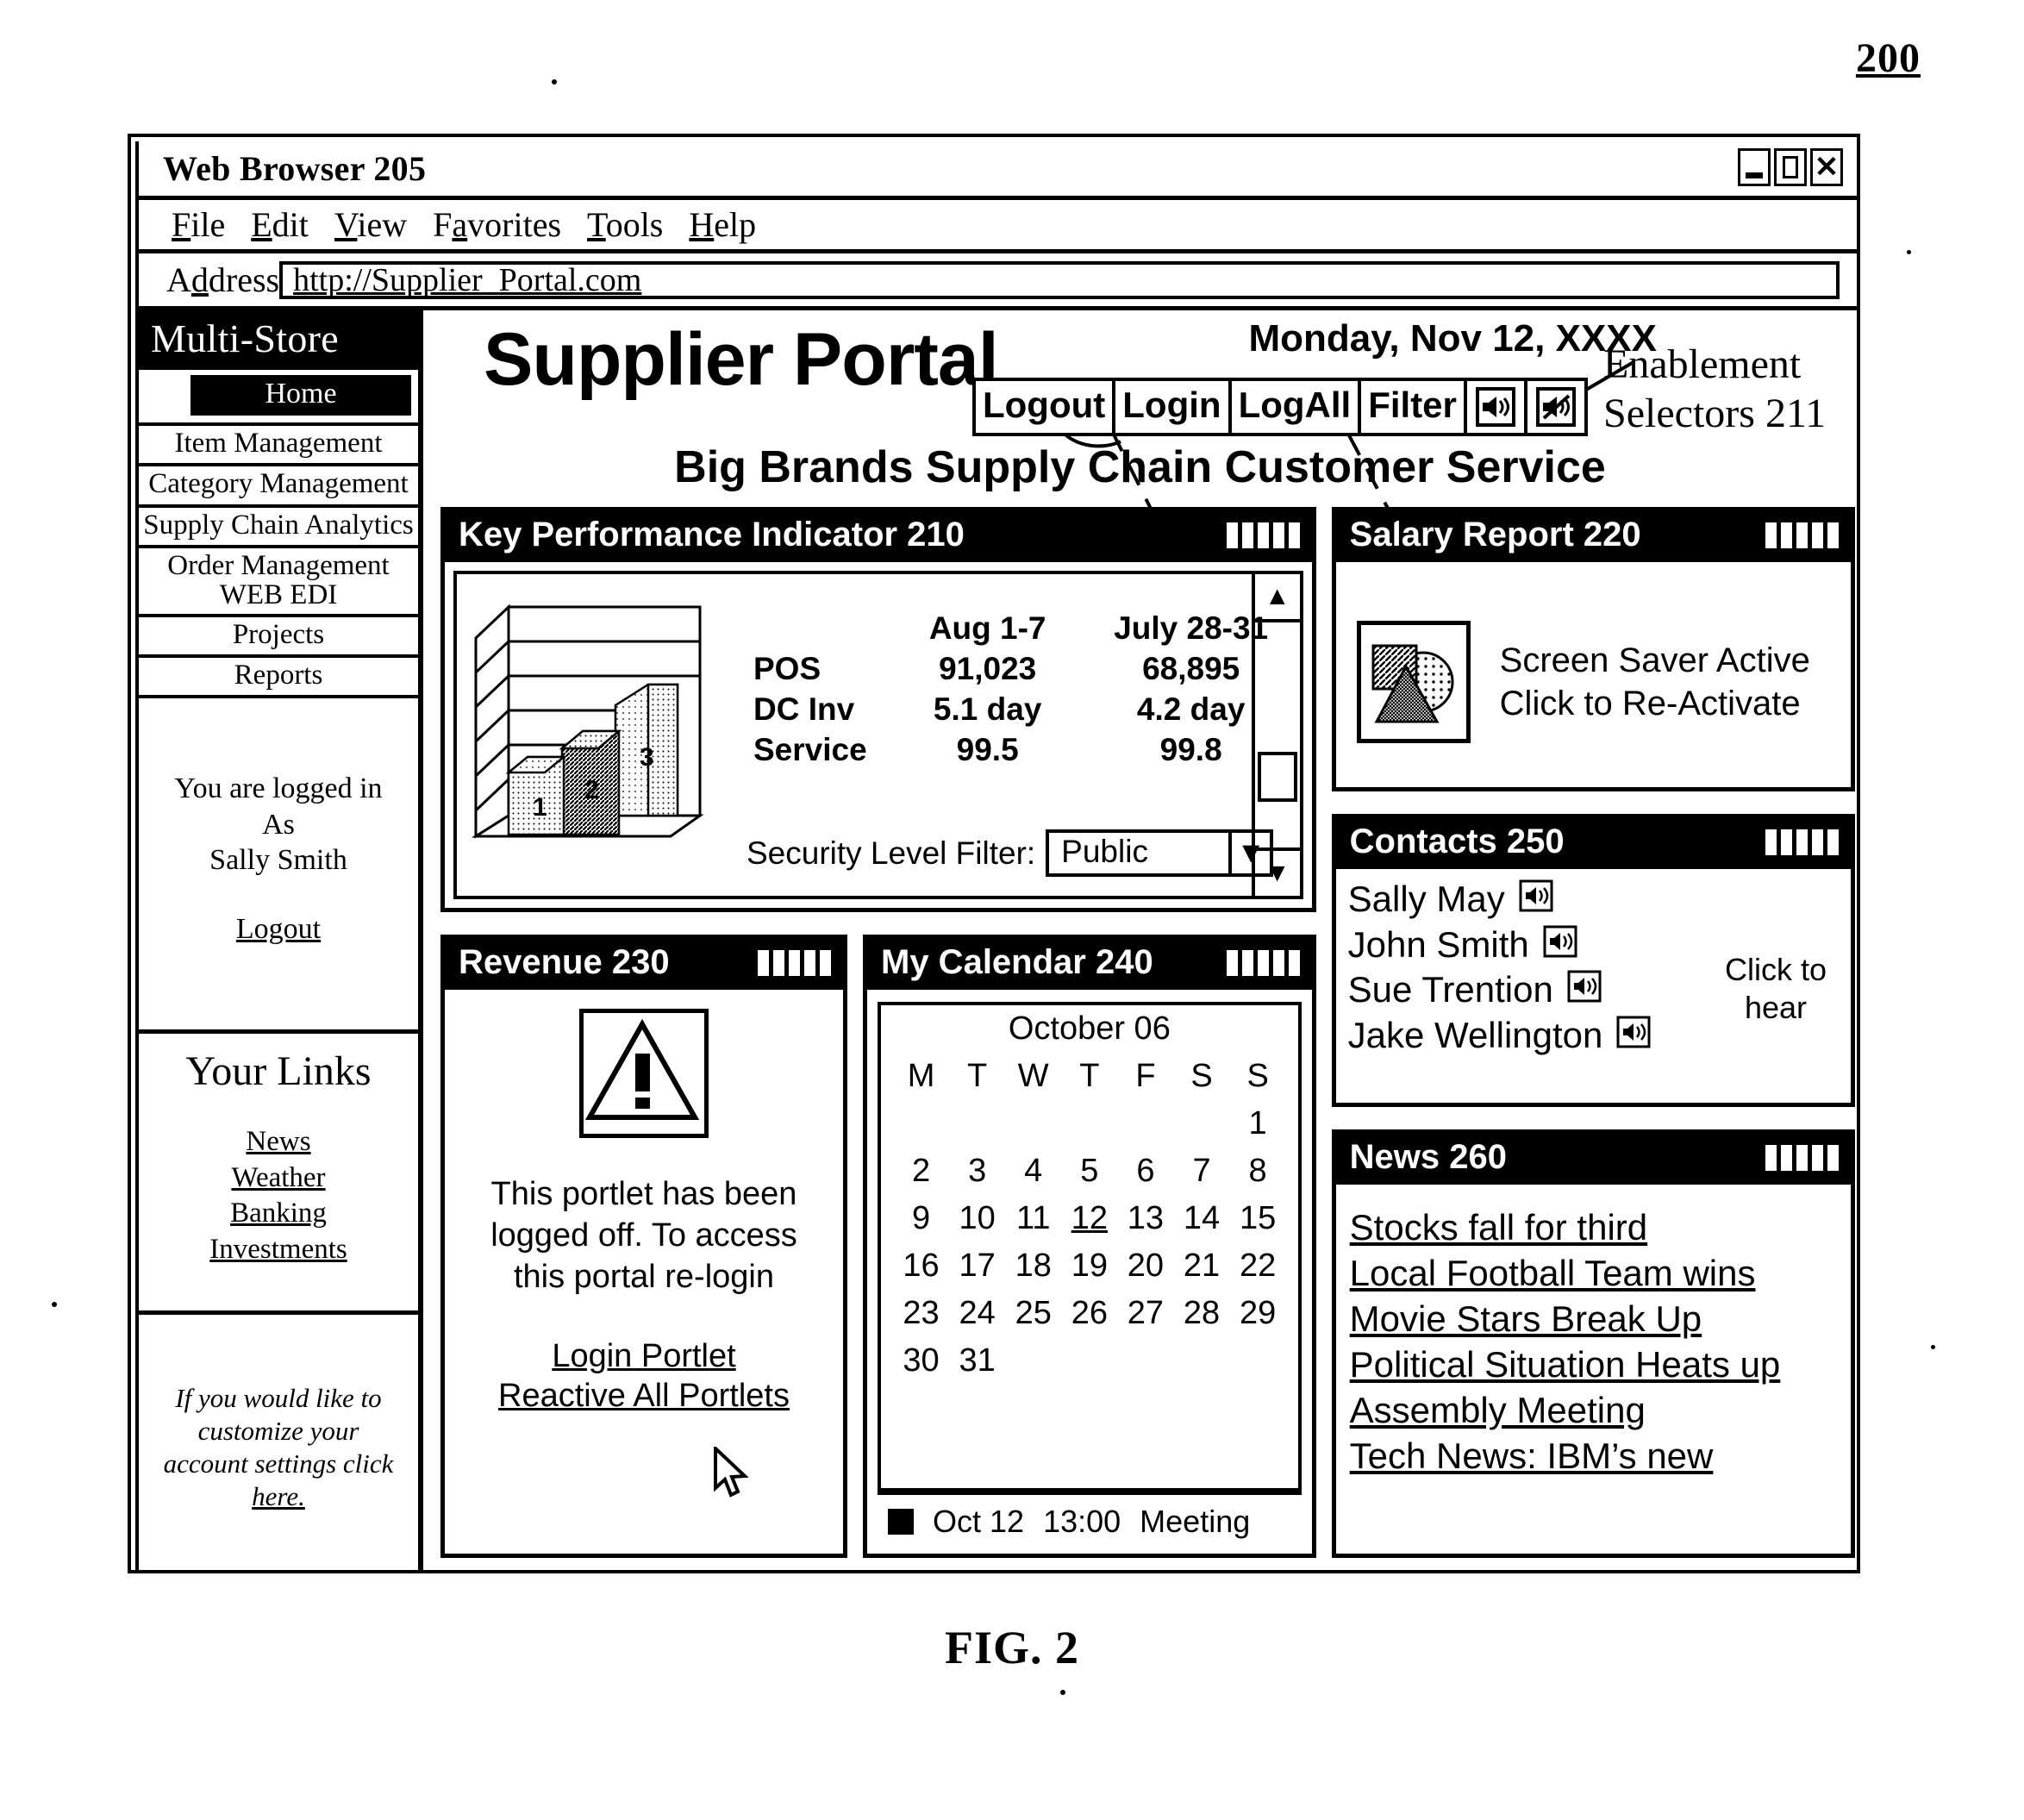 The height and width of the screenshot is (1820, 2024). Describe the element at coordinates (643, 1356) in the screenshot. I see `login-portlet-link: Login Portlet` at that location.